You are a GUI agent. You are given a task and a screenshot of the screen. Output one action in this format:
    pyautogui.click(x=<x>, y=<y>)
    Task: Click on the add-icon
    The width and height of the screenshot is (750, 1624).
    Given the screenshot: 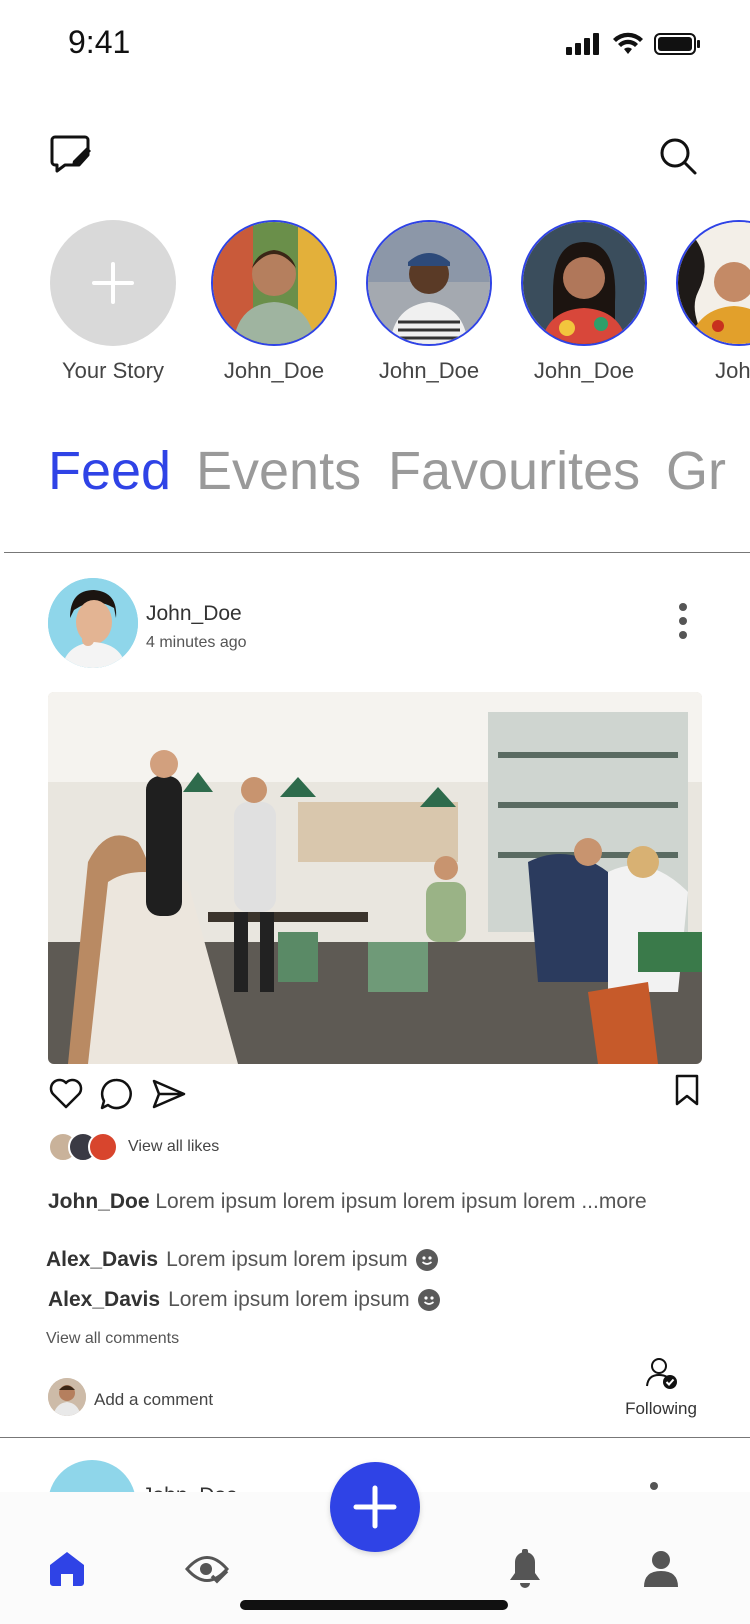 What is the action you would take?
    pyautogui.click(x=375, y=1507)
    